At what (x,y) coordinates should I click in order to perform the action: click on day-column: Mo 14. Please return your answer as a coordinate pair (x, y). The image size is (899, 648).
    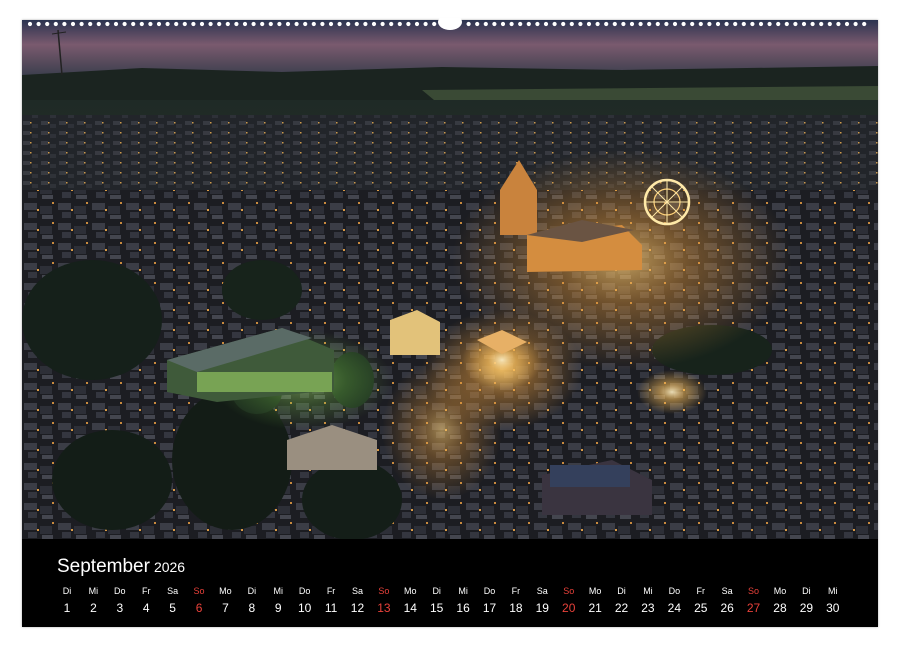
    Looking at the image, I should click on (410, 600).